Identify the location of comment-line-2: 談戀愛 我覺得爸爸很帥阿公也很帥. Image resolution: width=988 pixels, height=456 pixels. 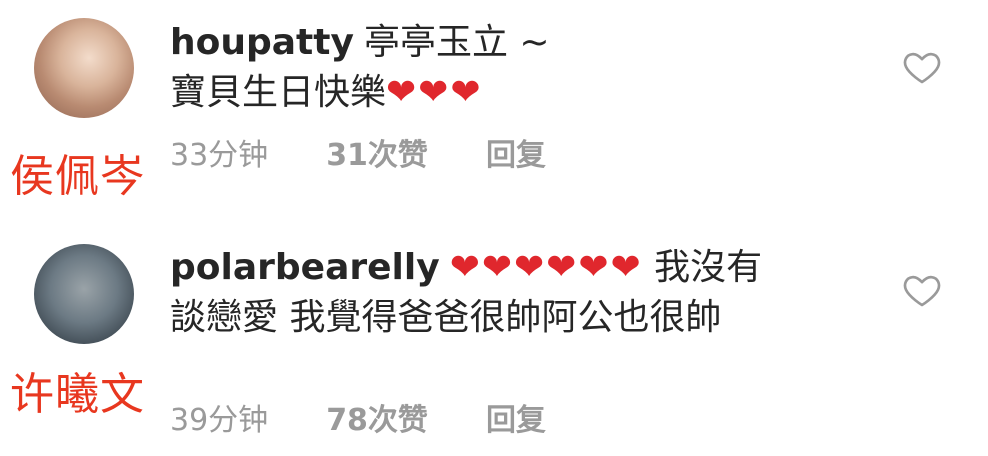
(446, 317).